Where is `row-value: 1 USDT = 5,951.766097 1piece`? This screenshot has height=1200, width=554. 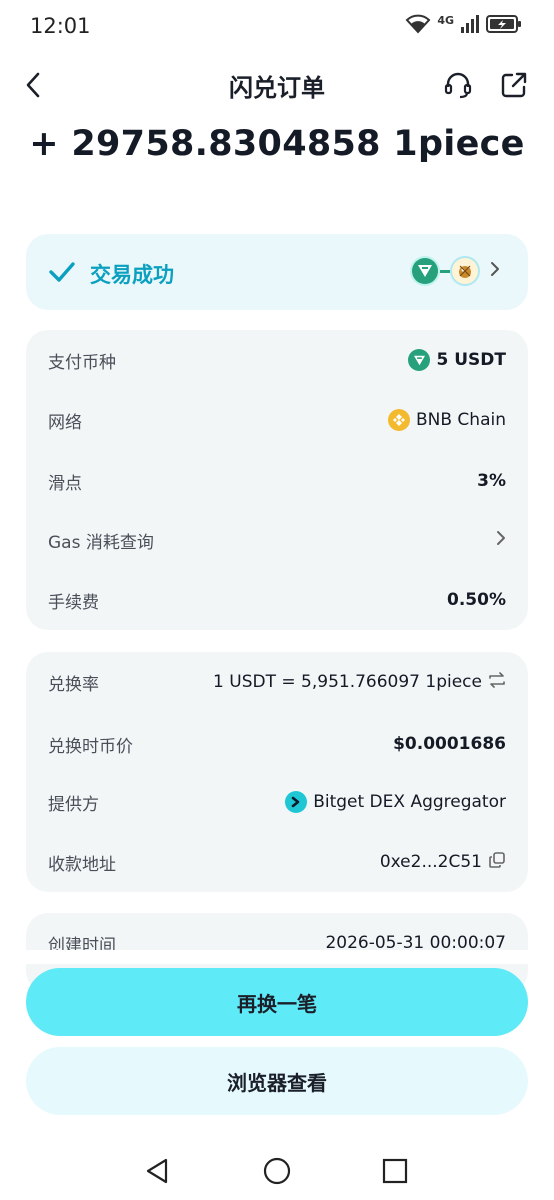
row-value: 1 USDT = 5,951.766097 1piece is located at coordinates (347, 682).